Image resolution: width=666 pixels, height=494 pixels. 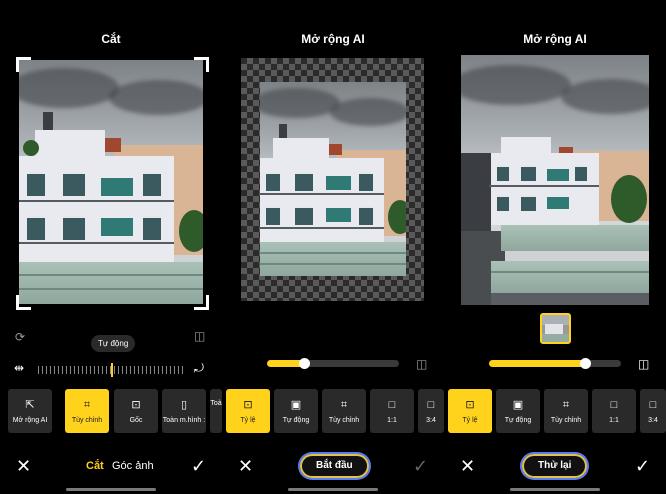 I want to click on tool-ai-expand: ⇱ Mở rộng AI, so click(x=30, y=411).